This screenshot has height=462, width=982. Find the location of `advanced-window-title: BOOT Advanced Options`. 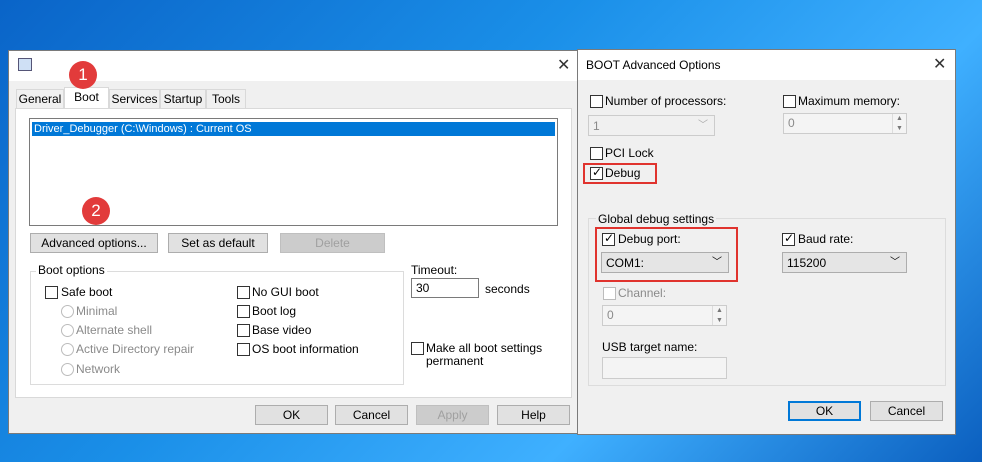

advanced-window-title: BOOT Advanced Options is located at coordinates (653, 65).